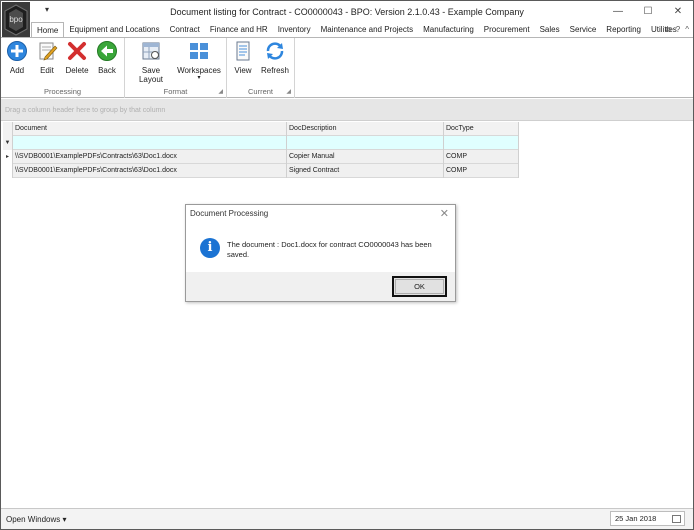 This screenshot has width=694, height=530. I want to click on save-layout-label: Save Layout, so click(151, 75).